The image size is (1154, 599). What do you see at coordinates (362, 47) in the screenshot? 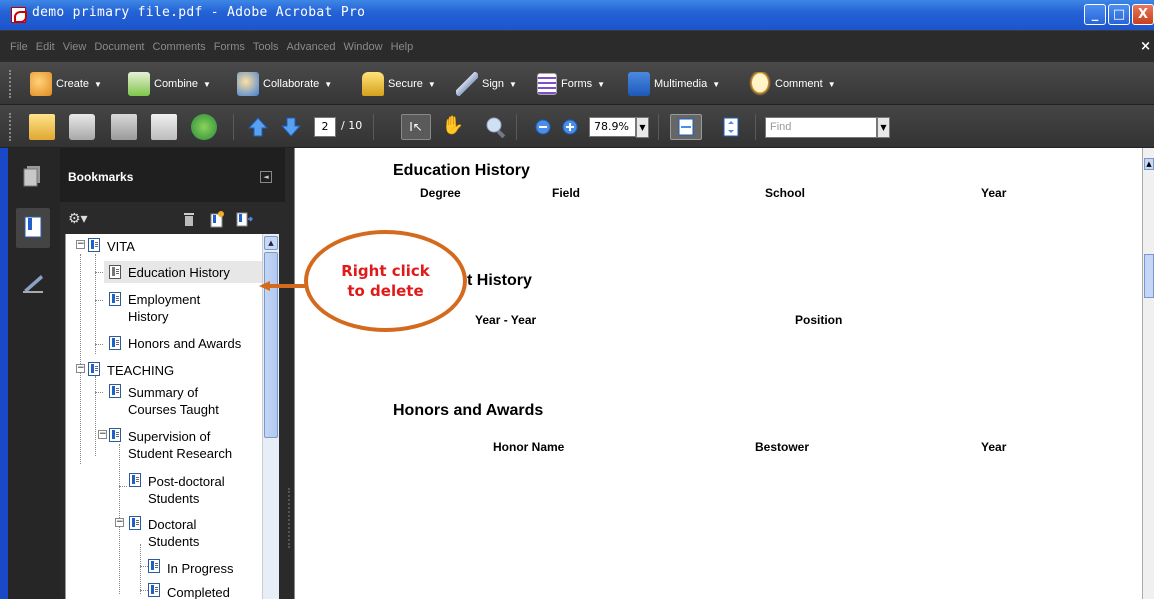
I see `menu-window: Window` at bounding box center [362, 47].